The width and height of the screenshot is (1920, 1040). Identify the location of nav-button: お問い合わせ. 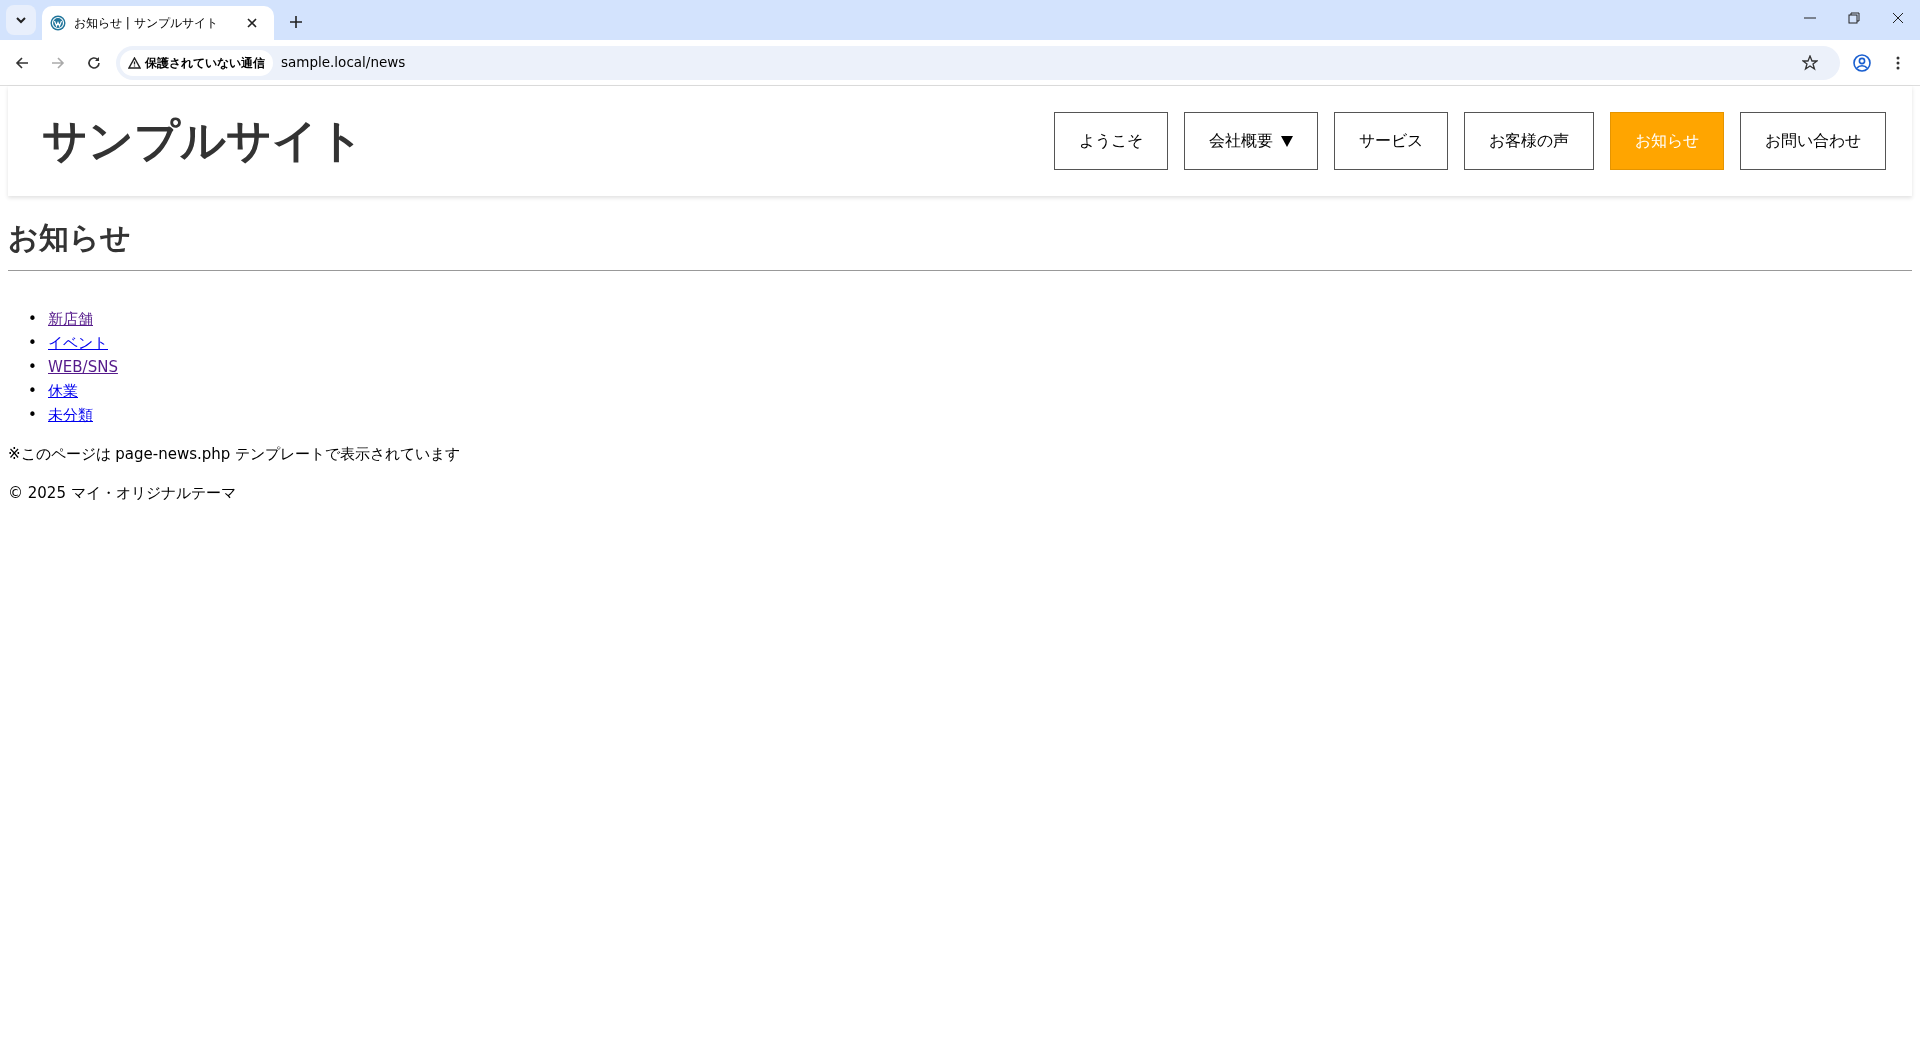
(1813, 141).